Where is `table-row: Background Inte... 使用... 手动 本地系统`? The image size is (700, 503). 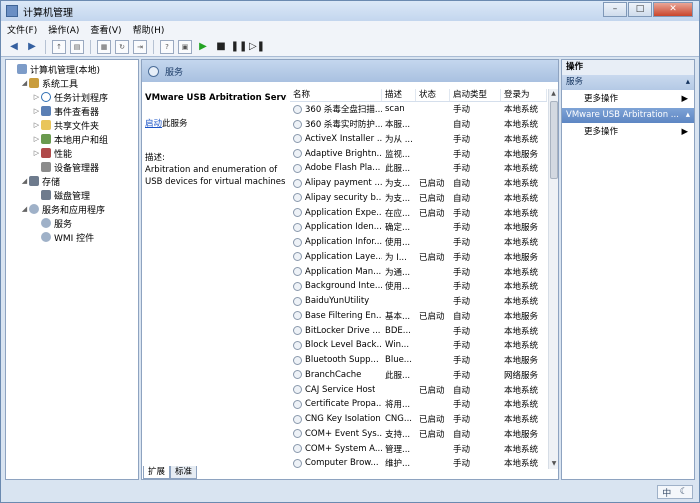
table-row: Background Inte... 使用... 手动 本地系统 is located at coordinates (418, 286).